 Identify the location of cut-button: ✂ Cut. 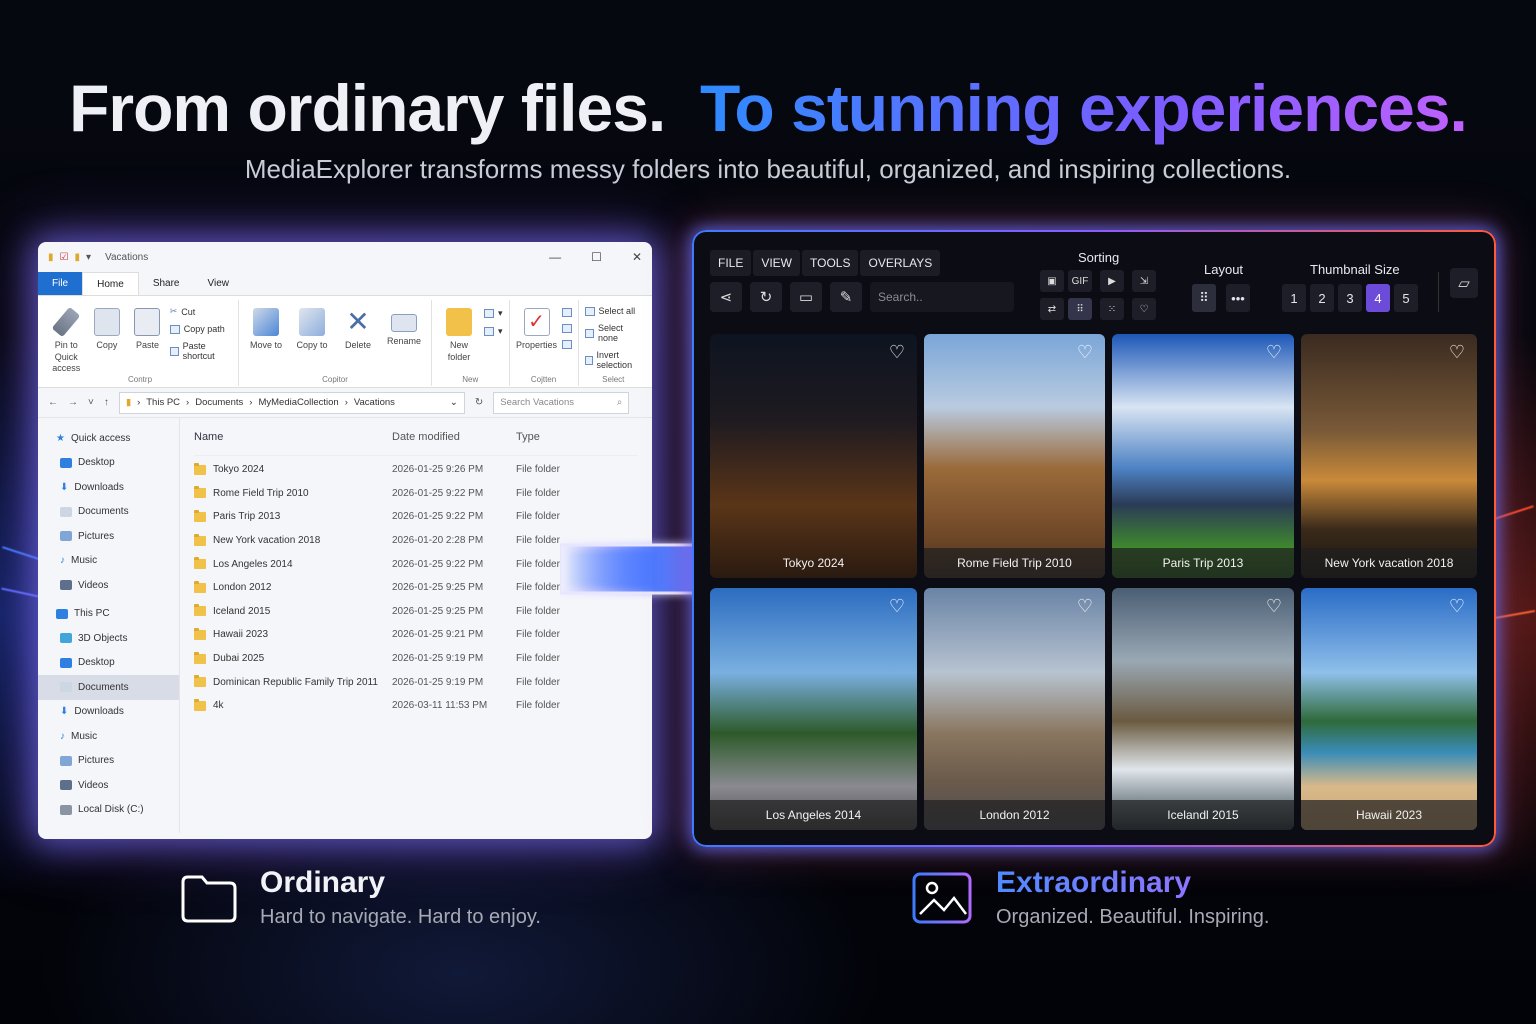
(201, 311).